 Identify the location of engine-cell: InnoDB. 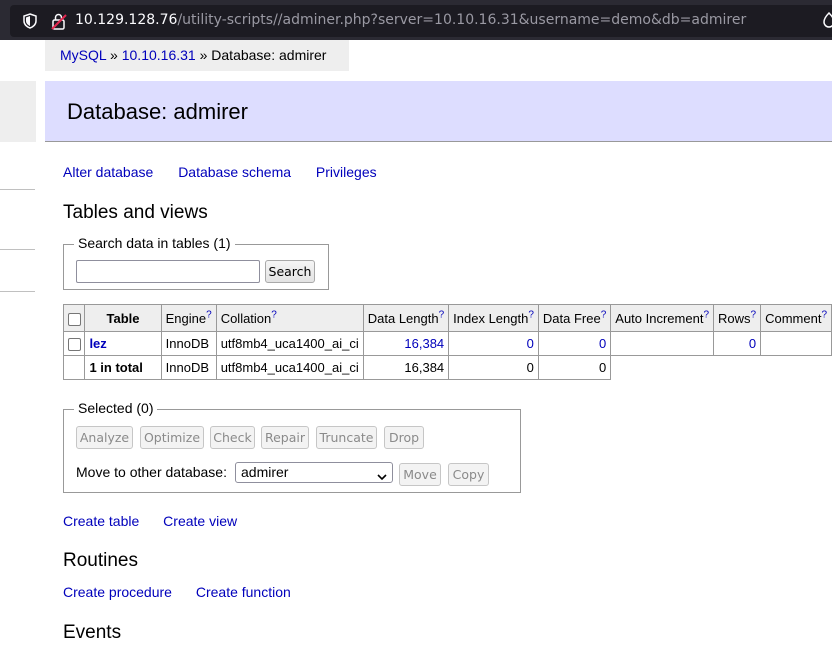
(188, 343).